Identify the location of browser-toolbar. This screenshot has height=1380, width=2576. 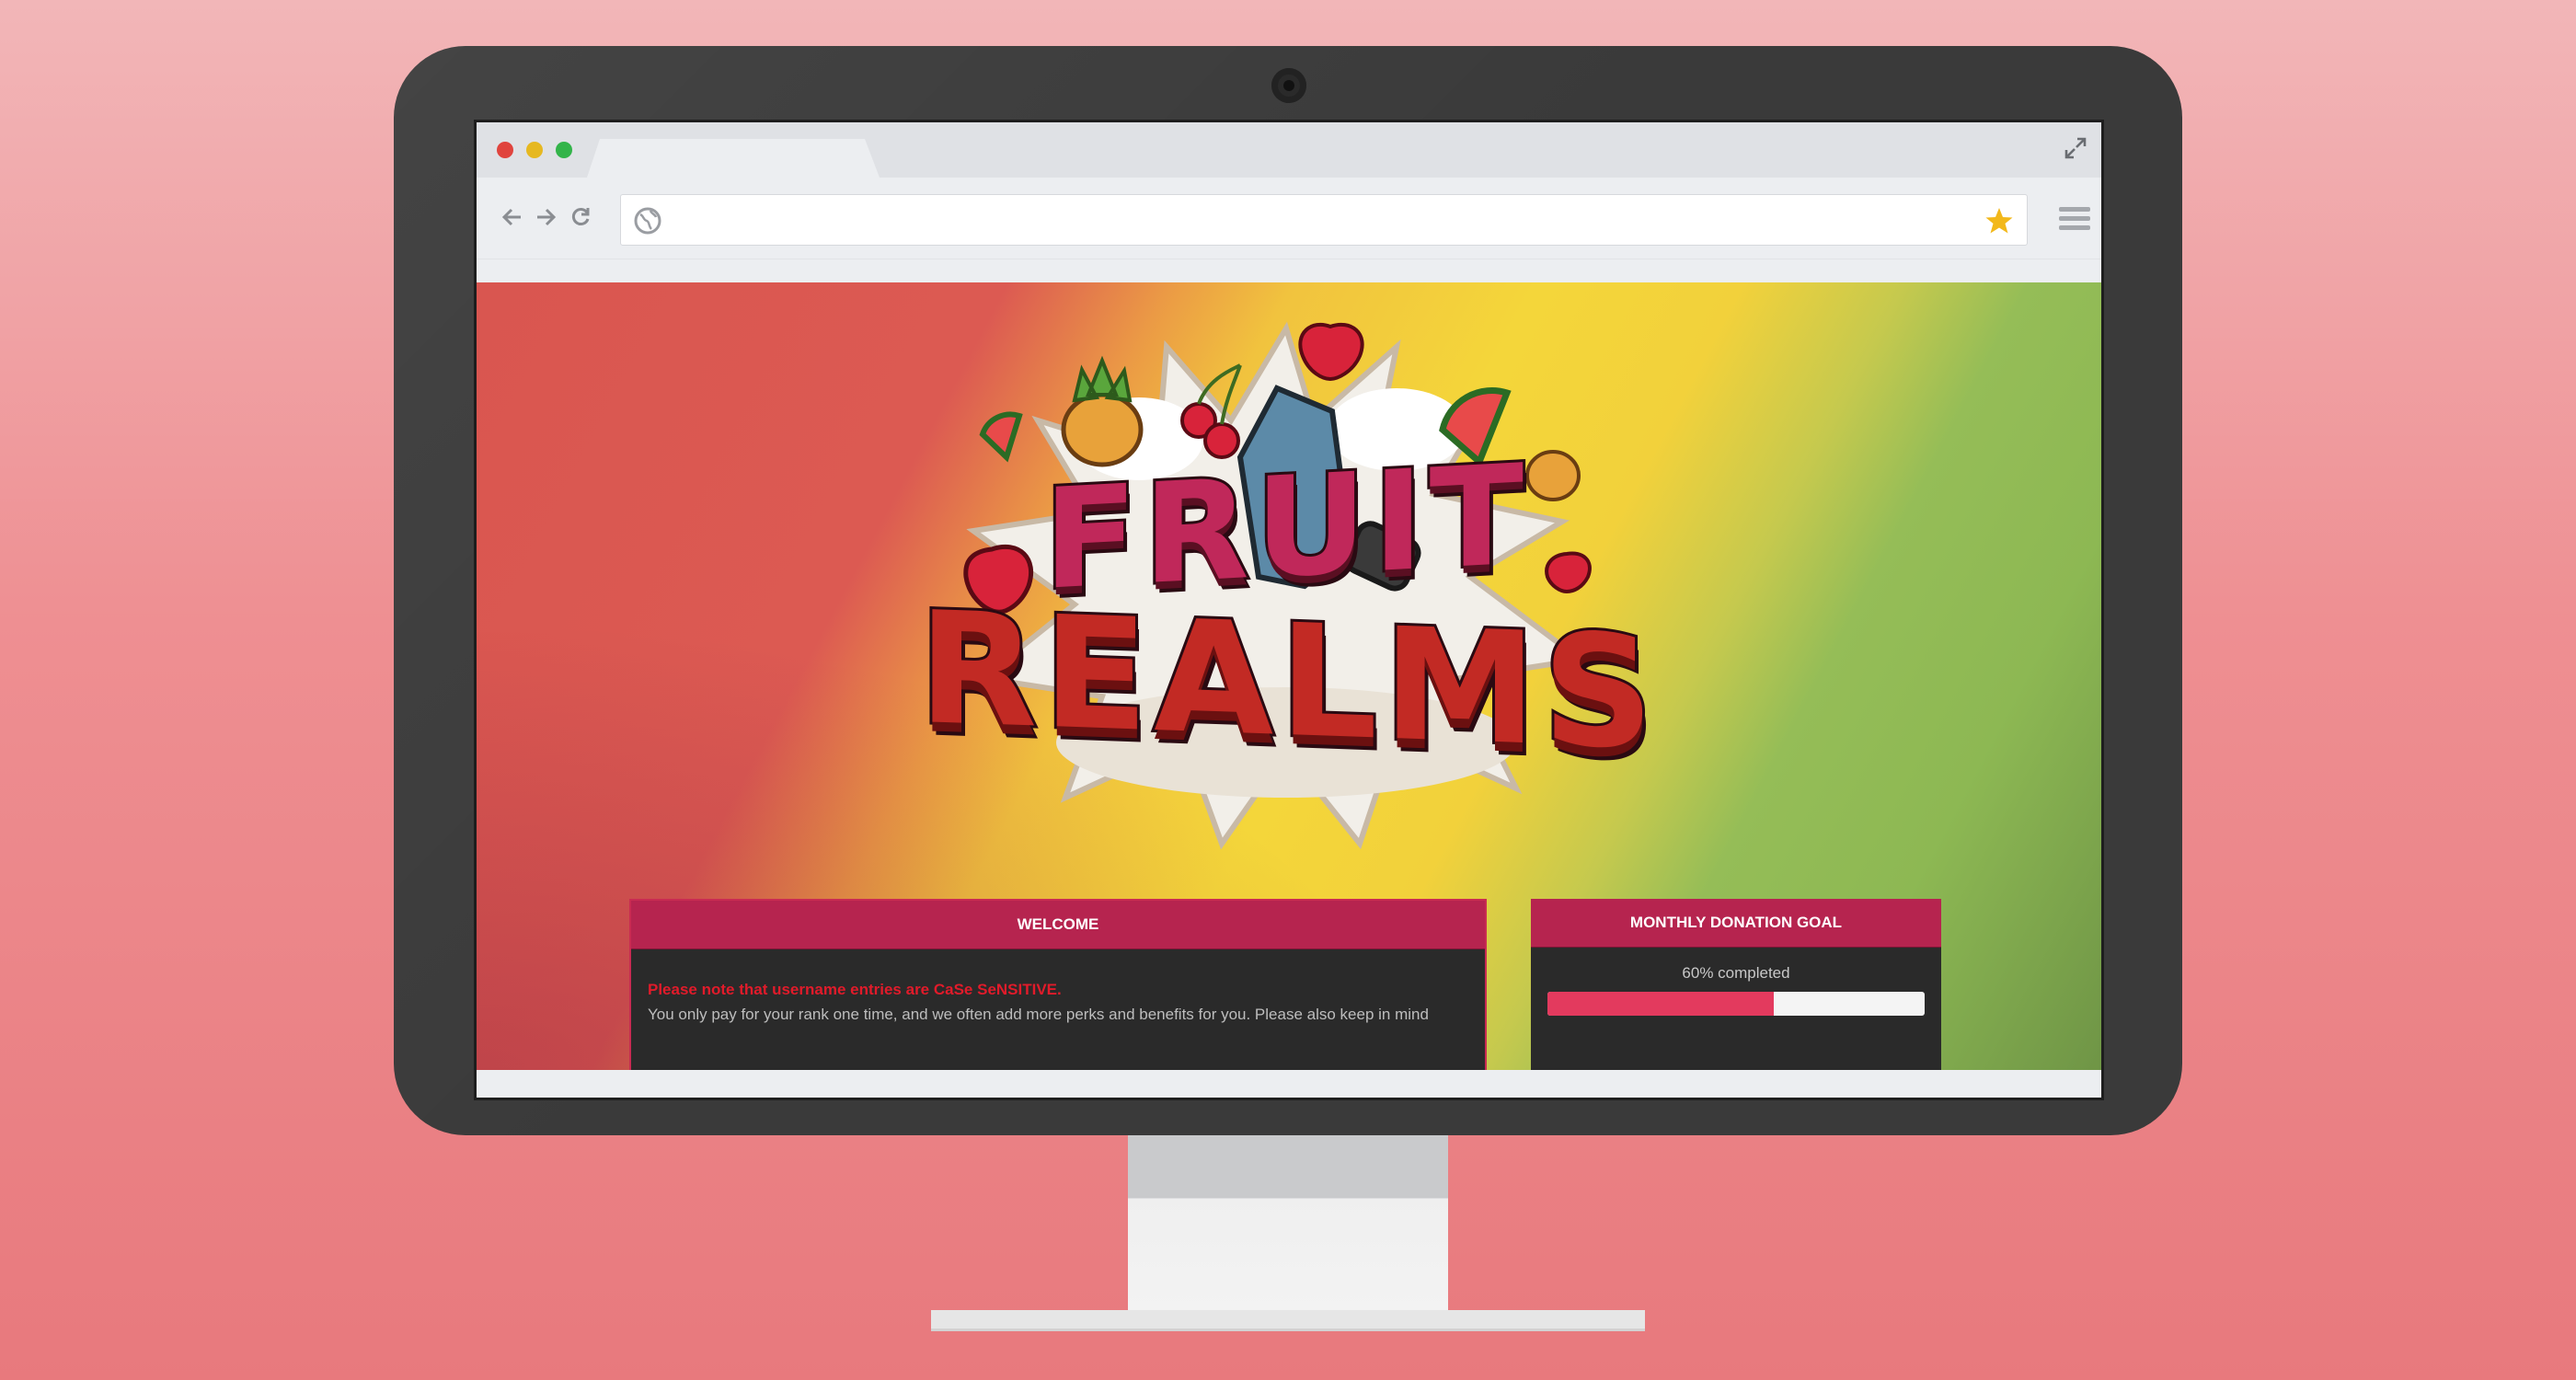
(1289, 218).